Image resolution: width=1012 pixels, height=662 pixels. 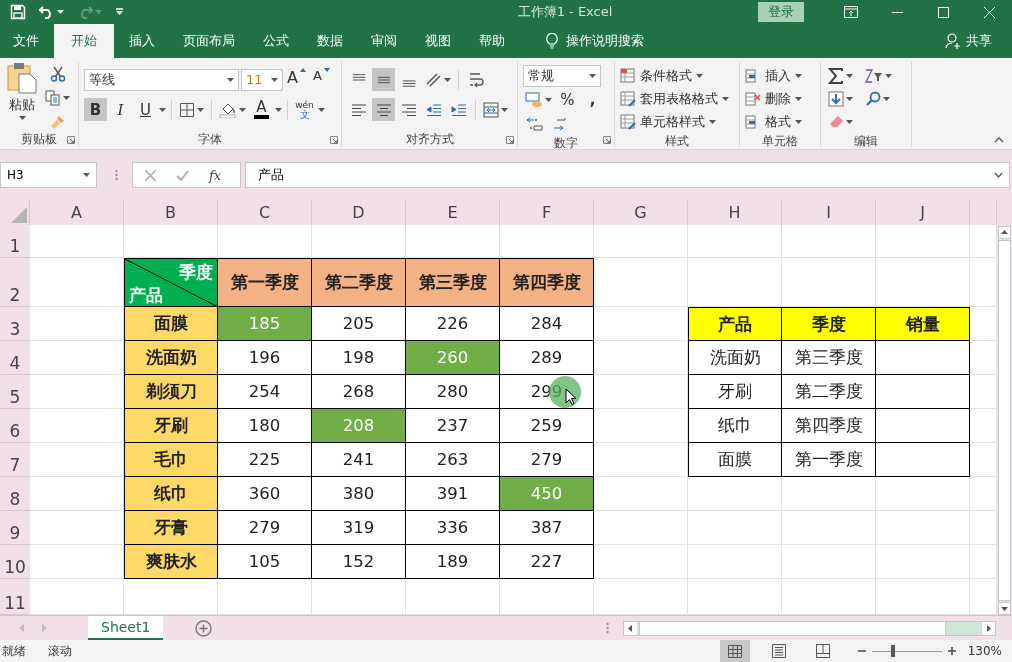 What do you see at coordinates (778, 651) in the screenshot?
I see `page-layout-icon` at bounding box center [778, 651].